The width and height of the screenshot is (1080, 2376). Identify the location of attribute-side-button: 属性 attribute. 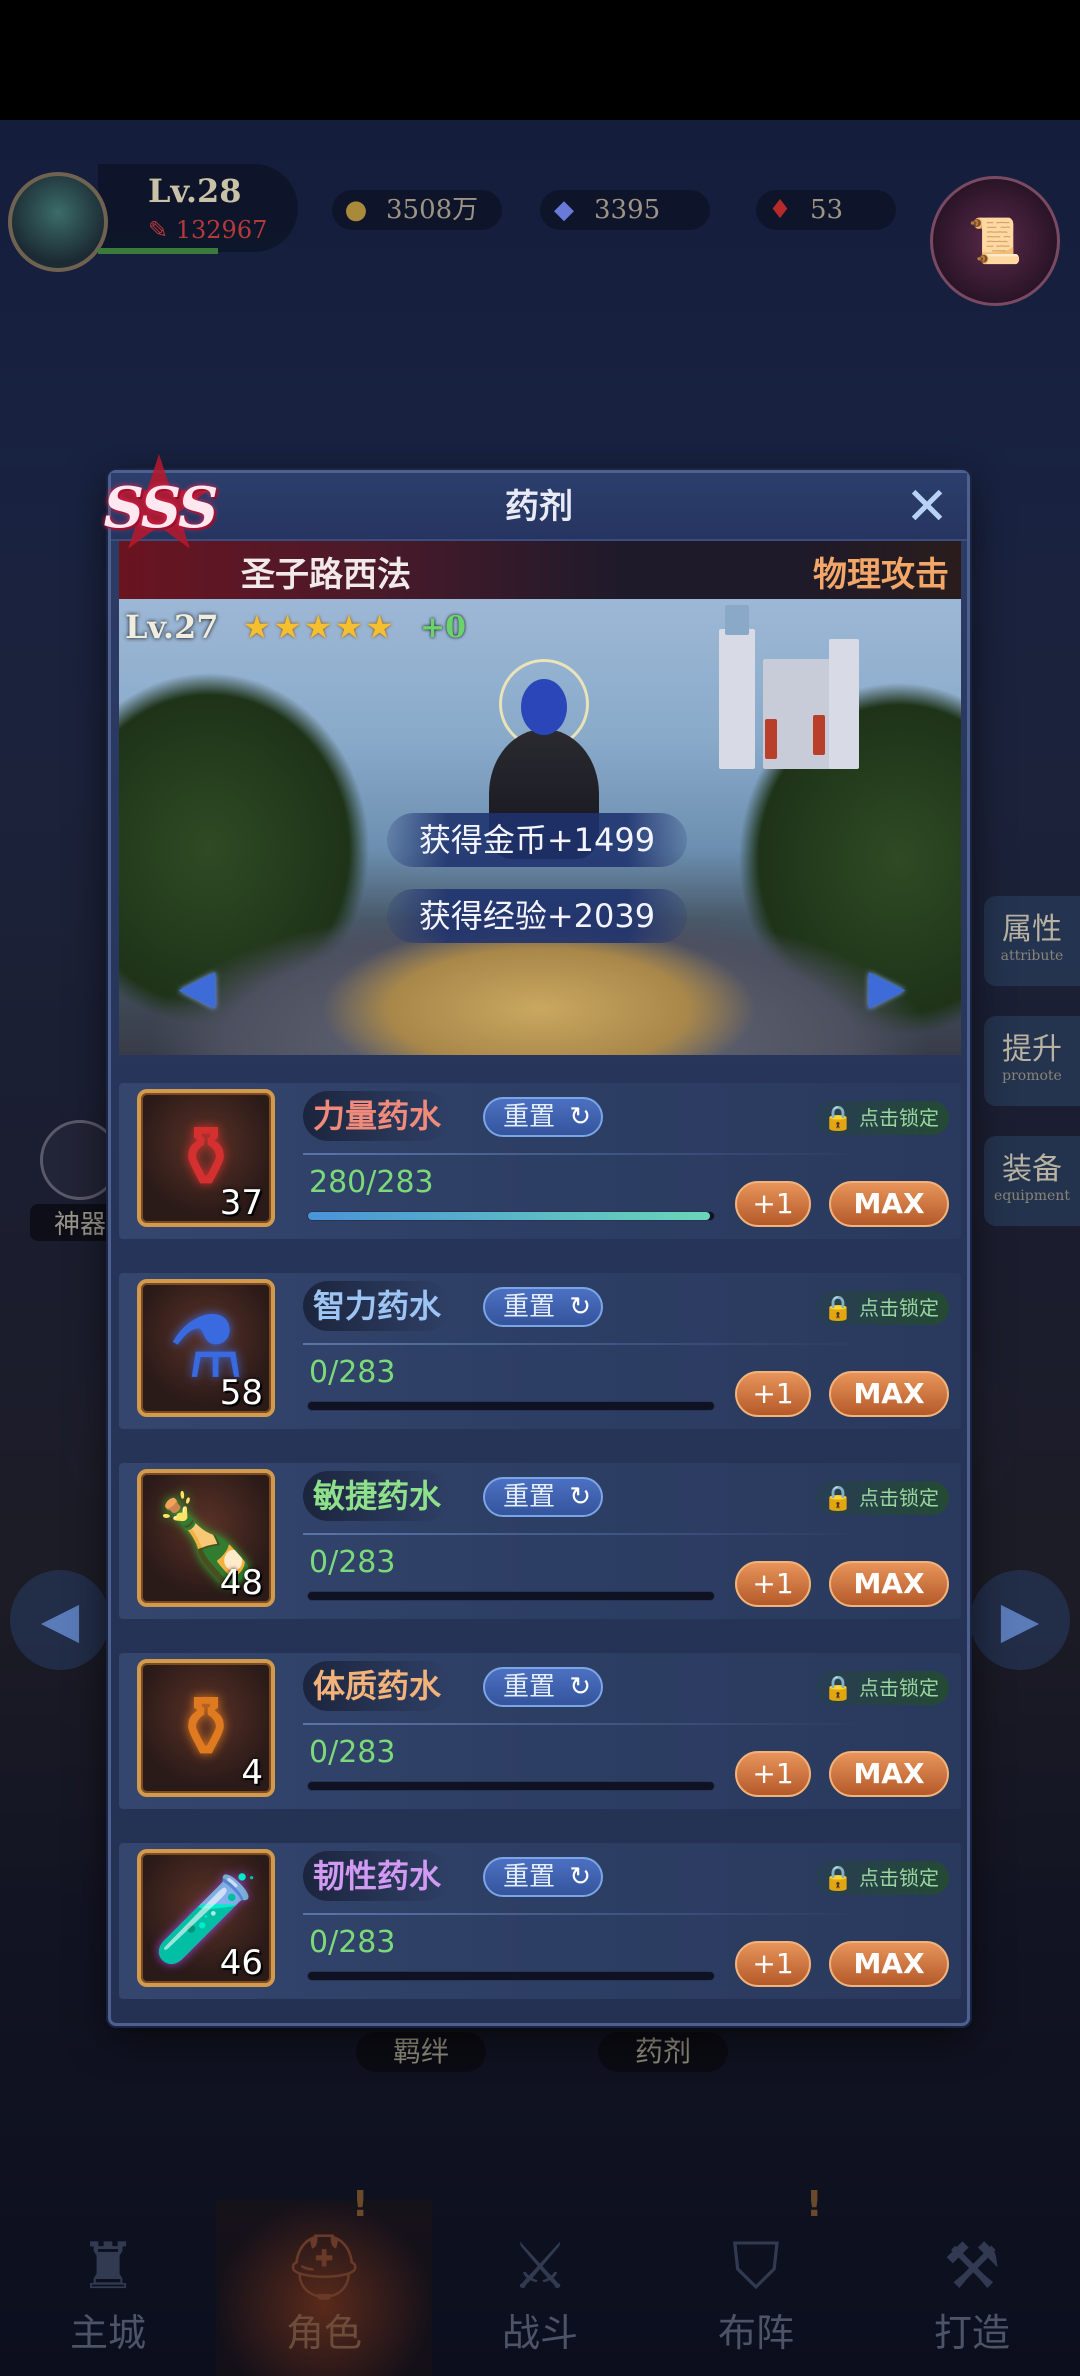
(1032, 941).